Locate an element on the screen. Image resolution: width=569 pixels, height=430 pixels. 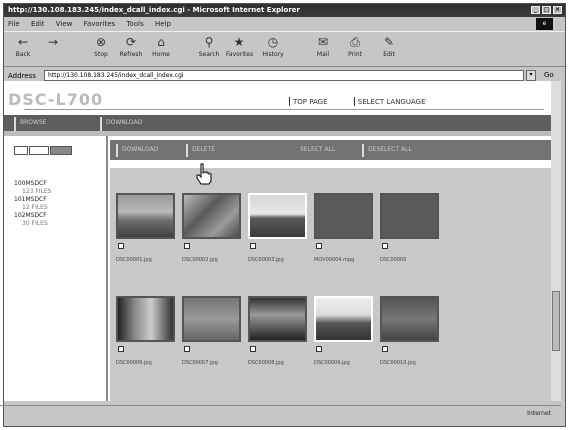
tab-divider is located at coordinates (15, 124).